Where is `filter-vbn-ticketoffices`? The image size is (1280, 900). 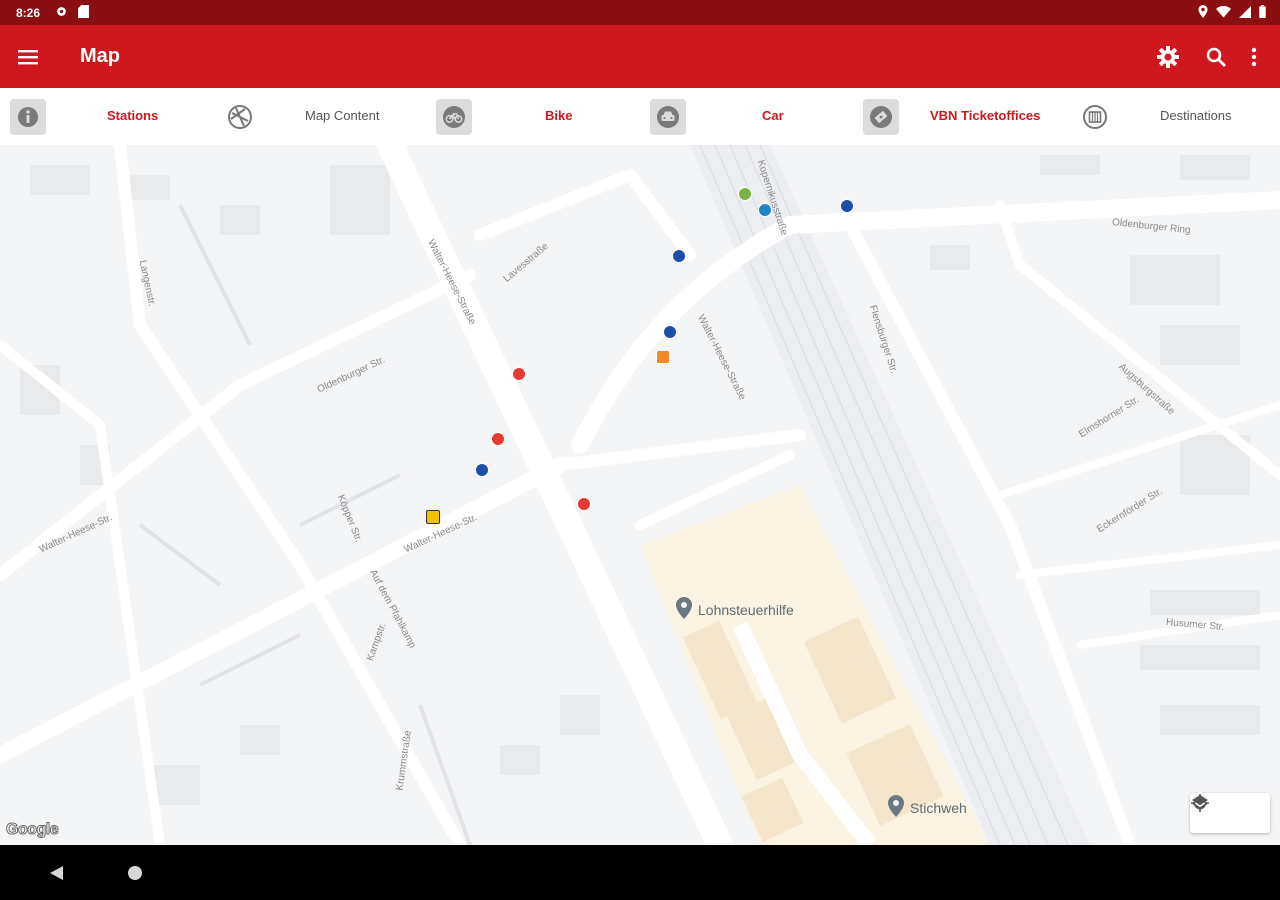 filter-vbn-ticketoffices is located at coordinates (881, 116).